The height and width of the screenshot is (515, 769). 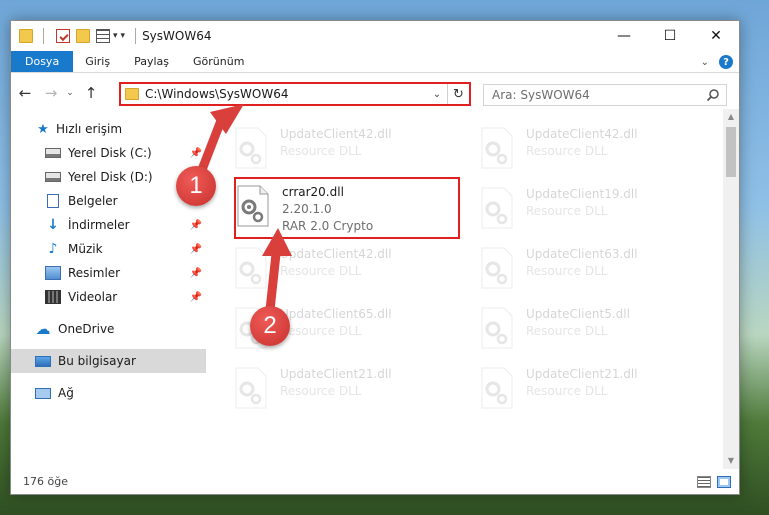 What do you see at coordinates (286, 94) in the screenshot?
I see `address-path: C:\Windows\SysWOW64` at bounding box center [286, 94].